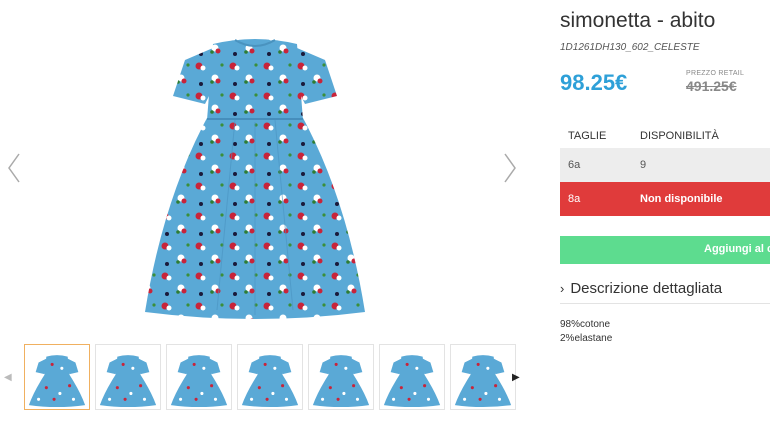 This screenshot has height=424, width=770. Describe the element at coordinates (587, 136) in the screenshot. I see `size-column-header: TAGLIE` at that location.